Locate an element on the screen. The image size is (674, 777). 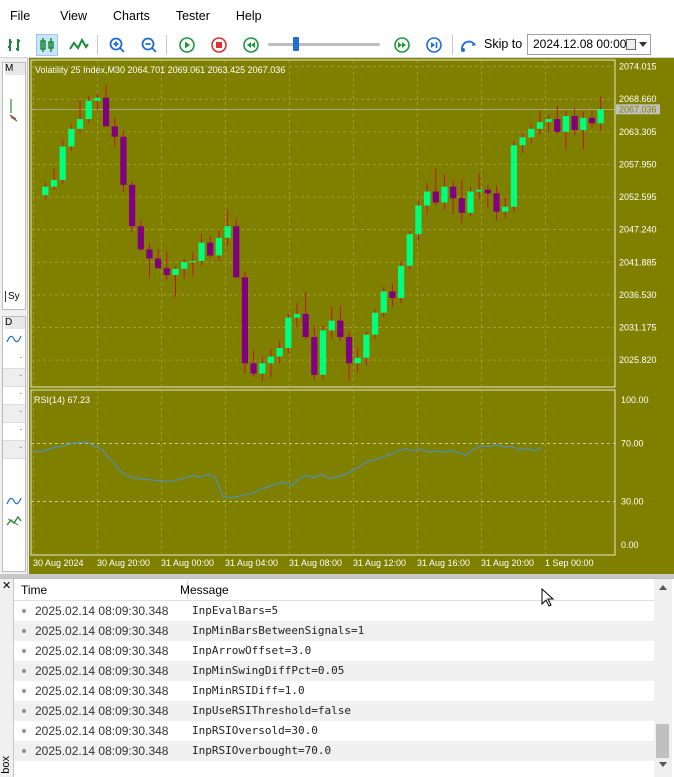
data-window-rows: . . . . . . is located at coordinates (14, 406).